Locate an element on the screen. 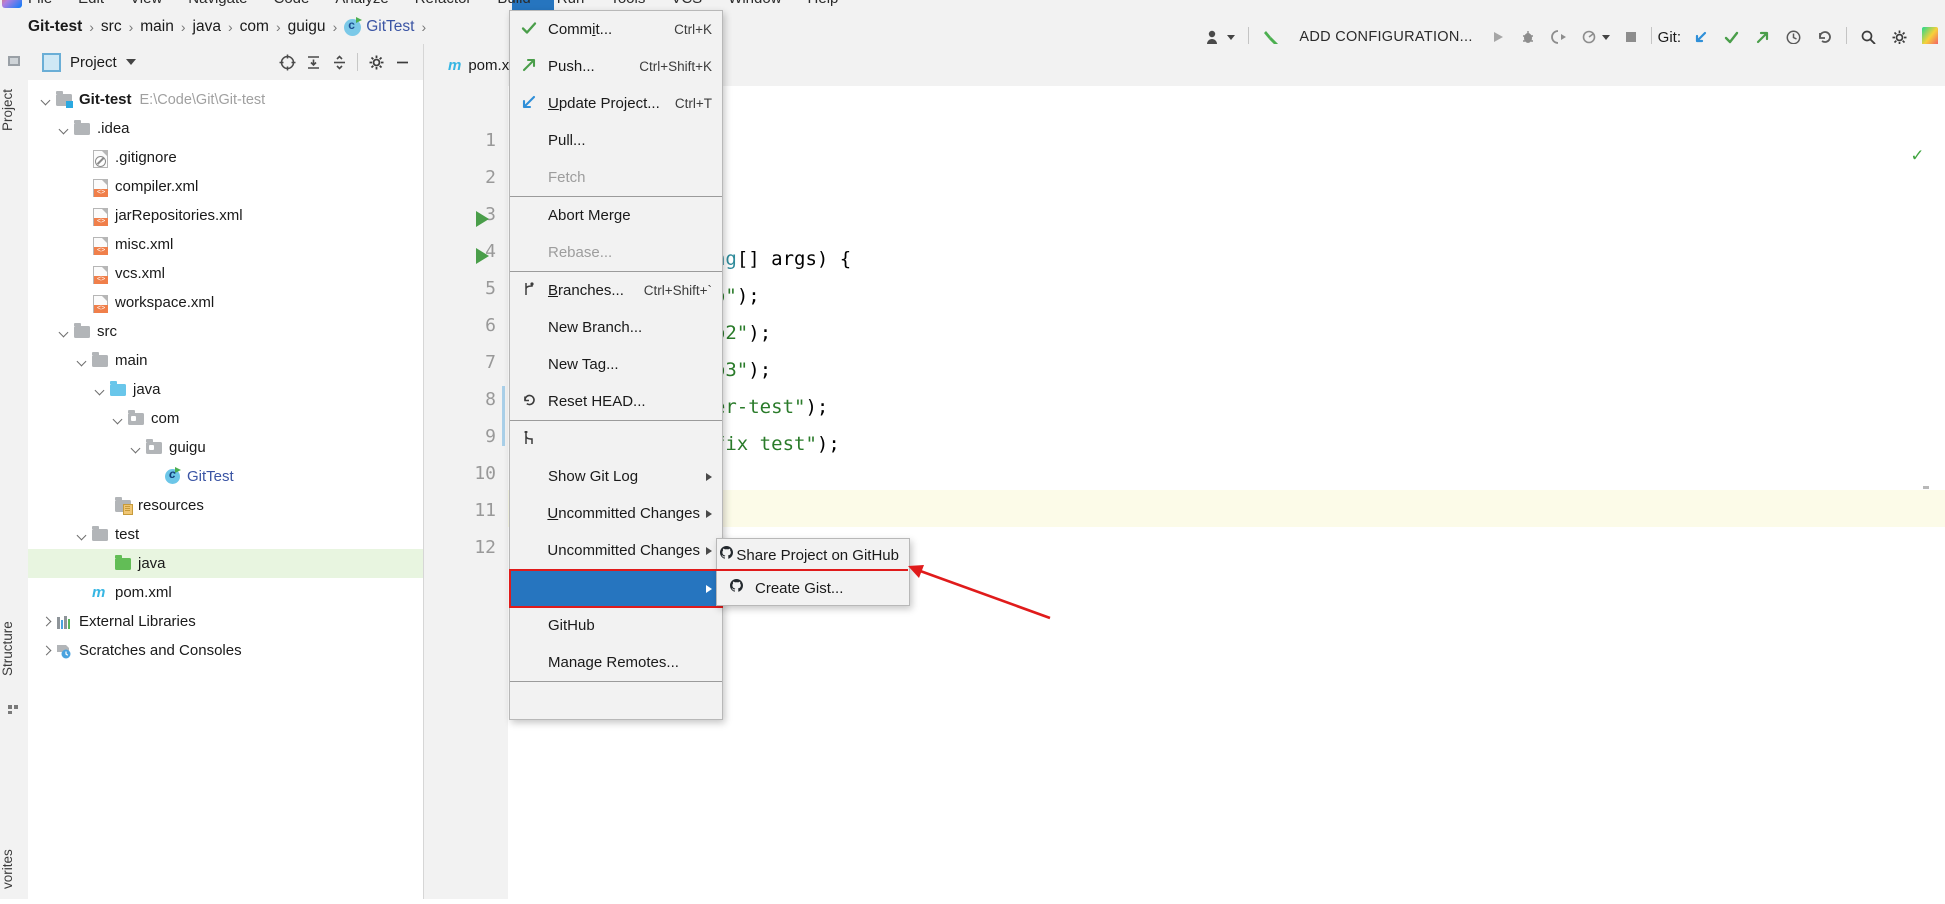  submenu-item-share-project-on-github: Share Project on GitHub is located at coordinates (813, 555).